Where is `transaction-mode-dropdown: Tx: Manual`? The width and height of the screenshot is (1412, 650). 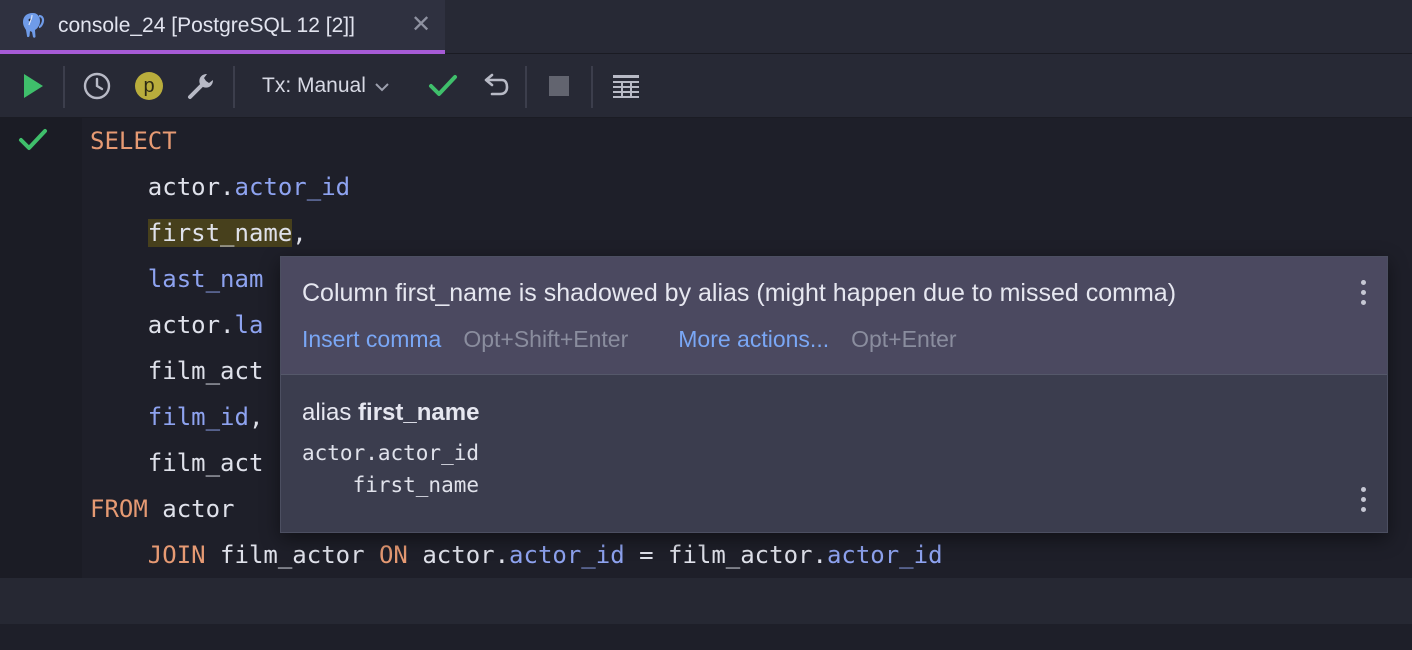
transaction-mode-dropdown: Tx: Manual is located at coordinates (326, 86).